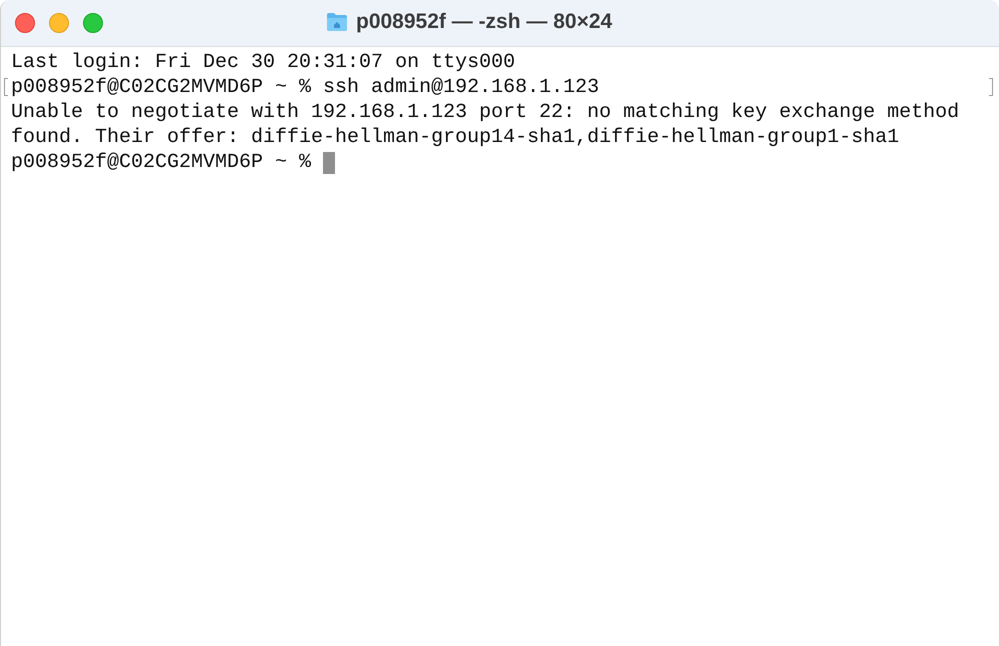 The image size is (999, 646). What do you see at coordinates (263, 62) in the screenshot?
I see `terminal-line: Last login: Fri Dec 30 20:31:07 on ttys000` at bounding box center [263, 62].